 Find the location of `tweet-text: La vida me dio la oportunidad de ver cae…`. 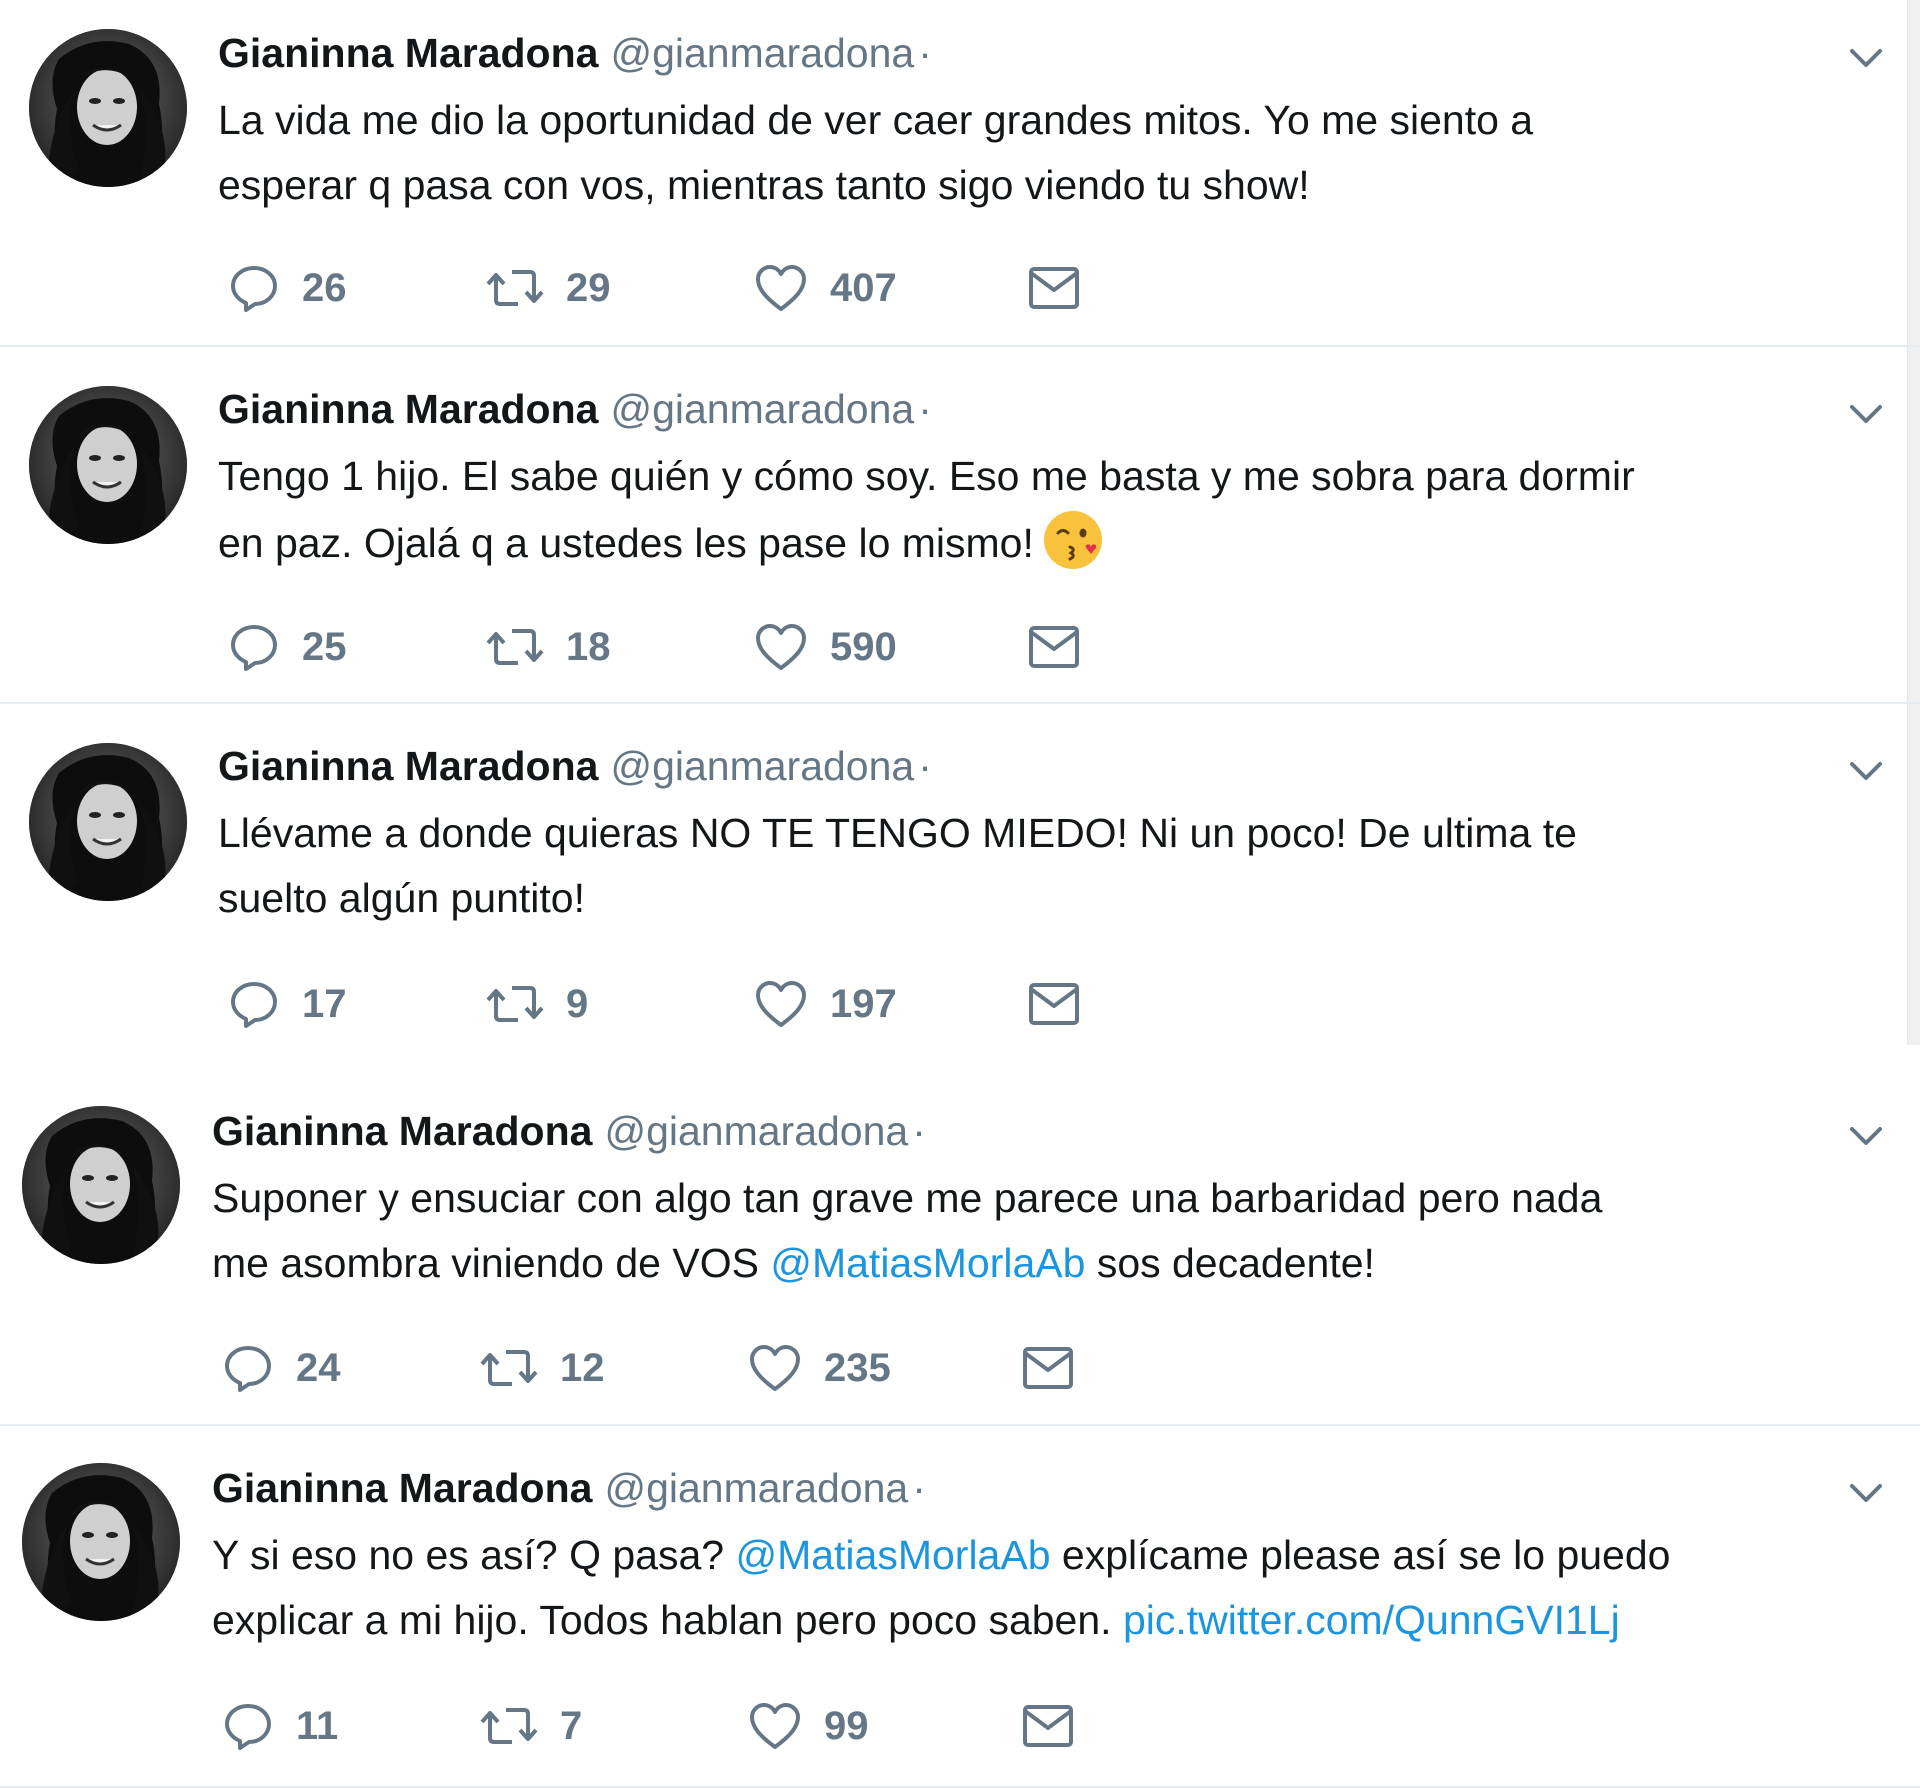

tweet-text: La vida me dio la oportunidad de ver cae… is located at coordinates (1028, 153).